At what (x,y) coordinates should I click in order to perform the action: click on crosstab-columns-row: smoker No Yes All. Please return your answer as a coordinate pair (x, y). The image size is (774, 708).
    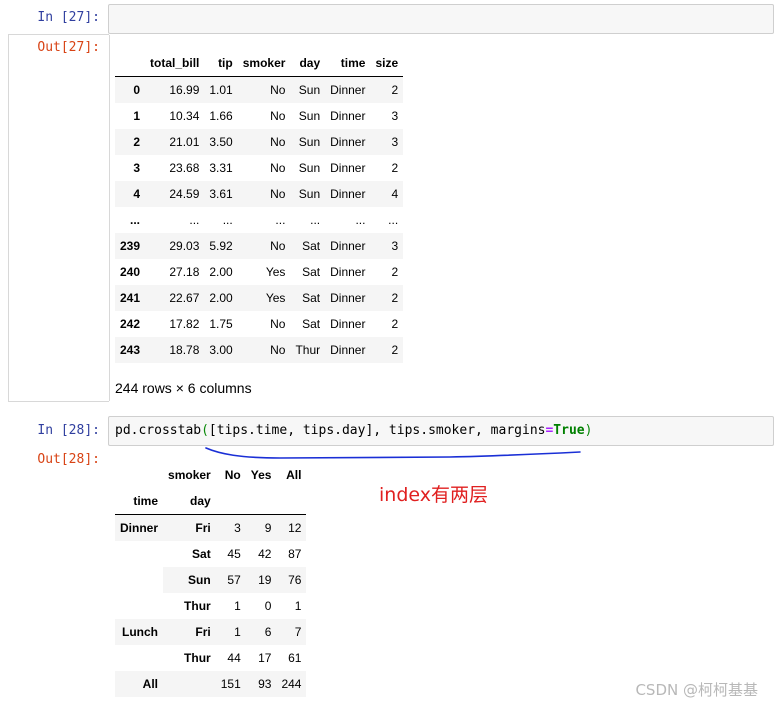
    Looking at the image, I should click on (210, 475).